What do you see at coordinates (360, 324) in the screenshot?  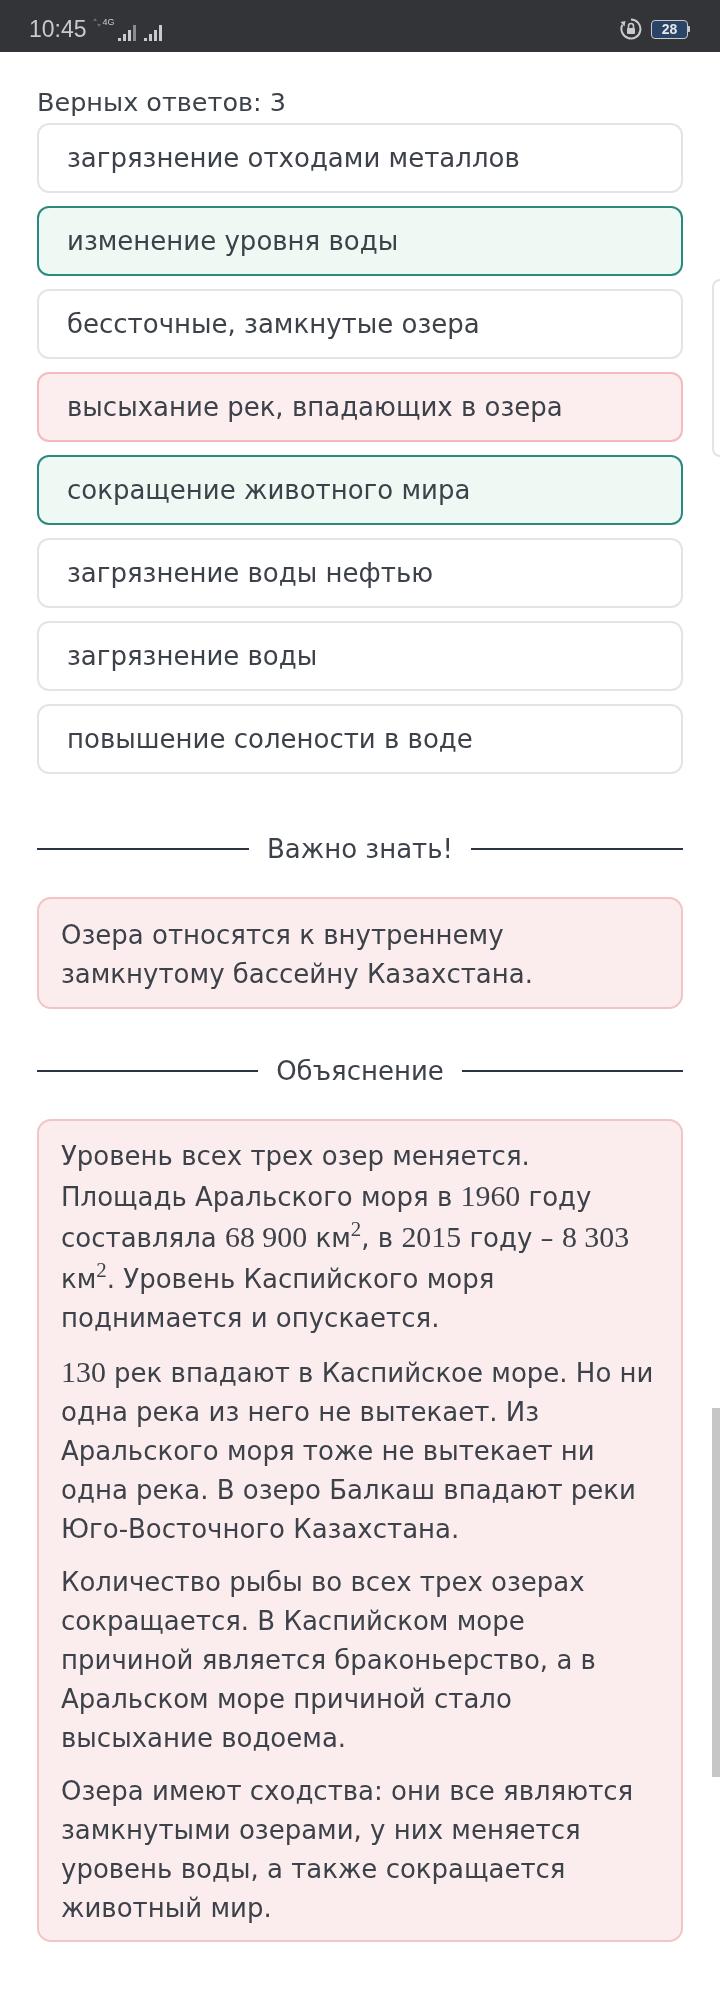 I see `answer-option: бессточные, замкнутые озера` at bounding box center [360, 324].